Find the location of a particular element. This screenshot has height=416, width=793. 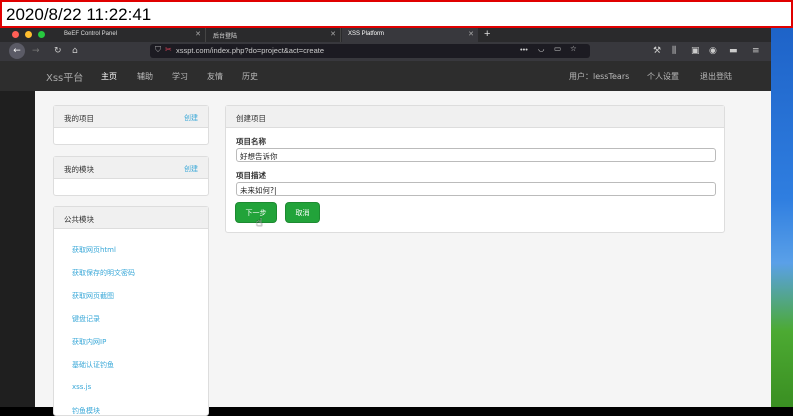

panel-header: 我的项目 创建 is located at coordinates (131, 117).